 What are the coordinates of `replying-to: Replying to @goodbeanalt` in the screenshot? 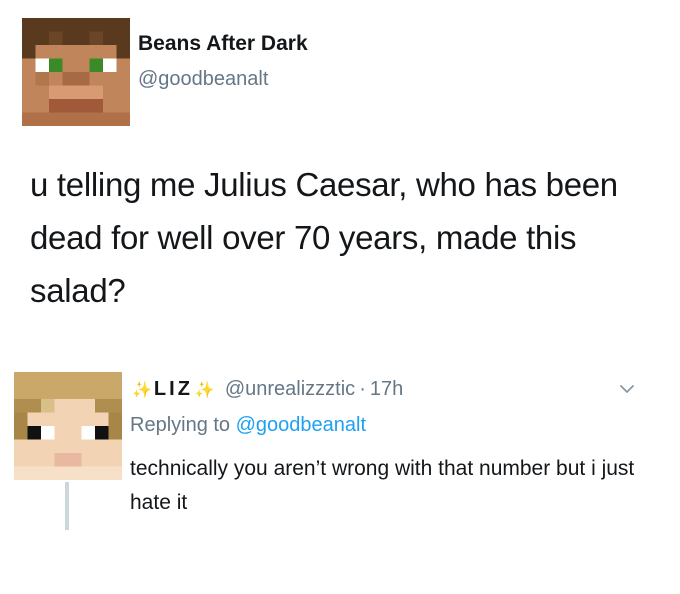 It's located at (248, 425).